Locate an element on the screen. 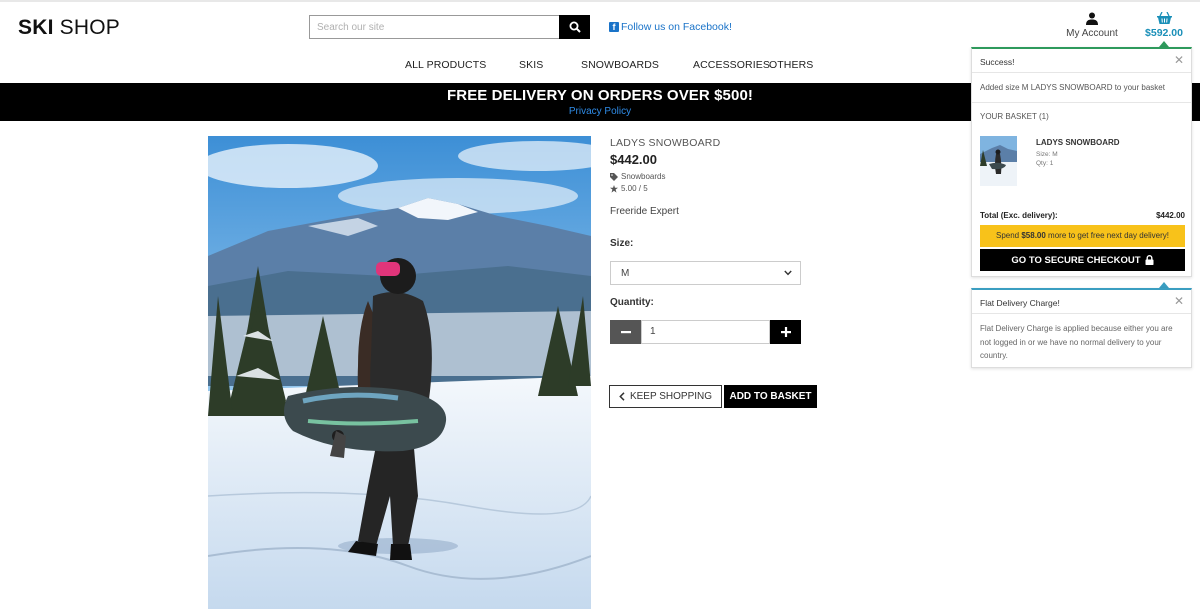 This screenshot has width=1200, height=609. basket-item-qty: Qty: 1 is located at coordinates (1045, 163).